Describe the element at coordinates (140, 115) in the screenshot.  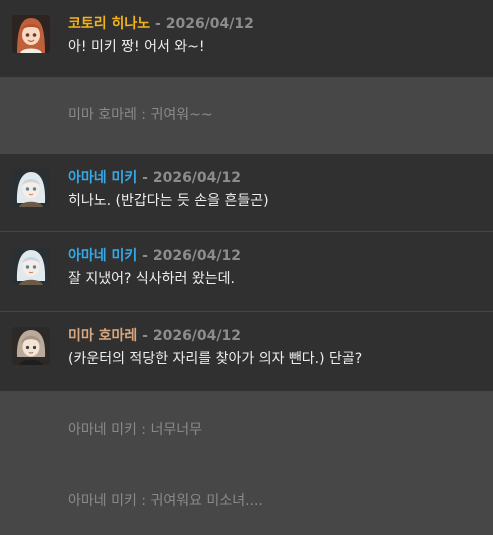
I see `whisper-text: 미마 호마레 : 귀여워~~` at that location.